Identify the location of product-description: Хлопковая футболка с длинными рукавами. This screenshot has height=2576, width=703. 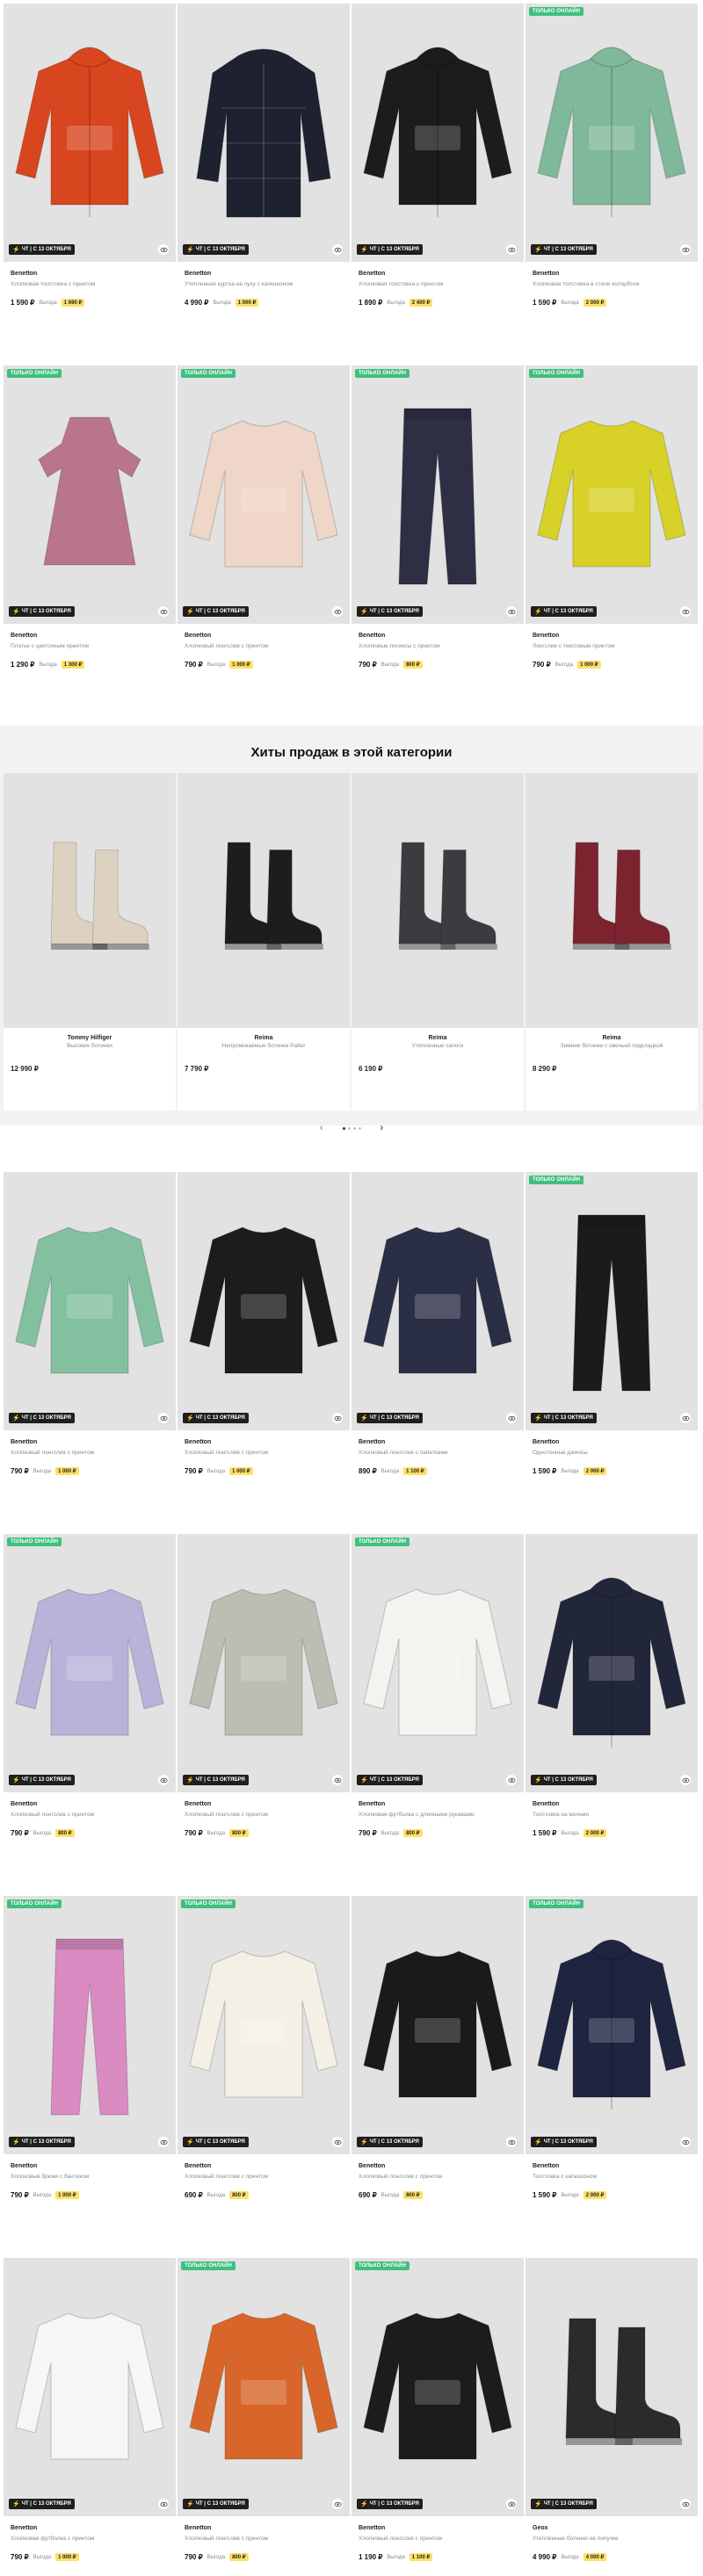
(438, 1816).